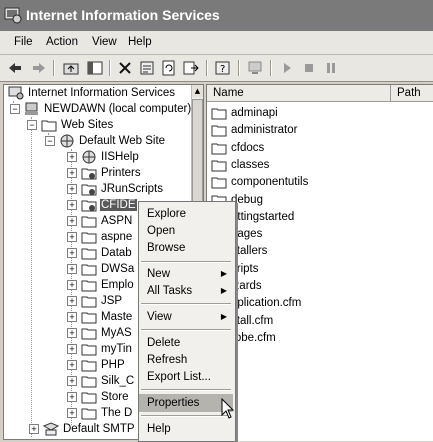 The image size is (433, 442). Describe the element at coordinates (197, 154) in the screenshot. I see `scroll-thumb` at that location.